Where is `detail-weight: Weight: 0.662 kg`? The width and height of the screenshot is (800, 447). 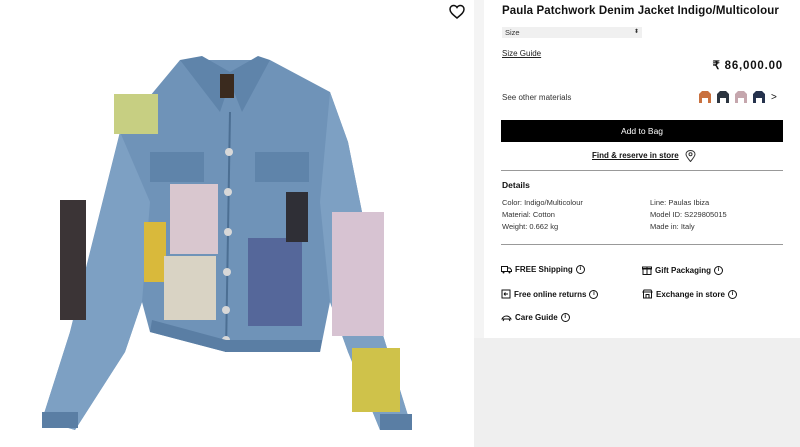 detail-weight: Weight: 0.662 kg is located at coordinates (530, 226).